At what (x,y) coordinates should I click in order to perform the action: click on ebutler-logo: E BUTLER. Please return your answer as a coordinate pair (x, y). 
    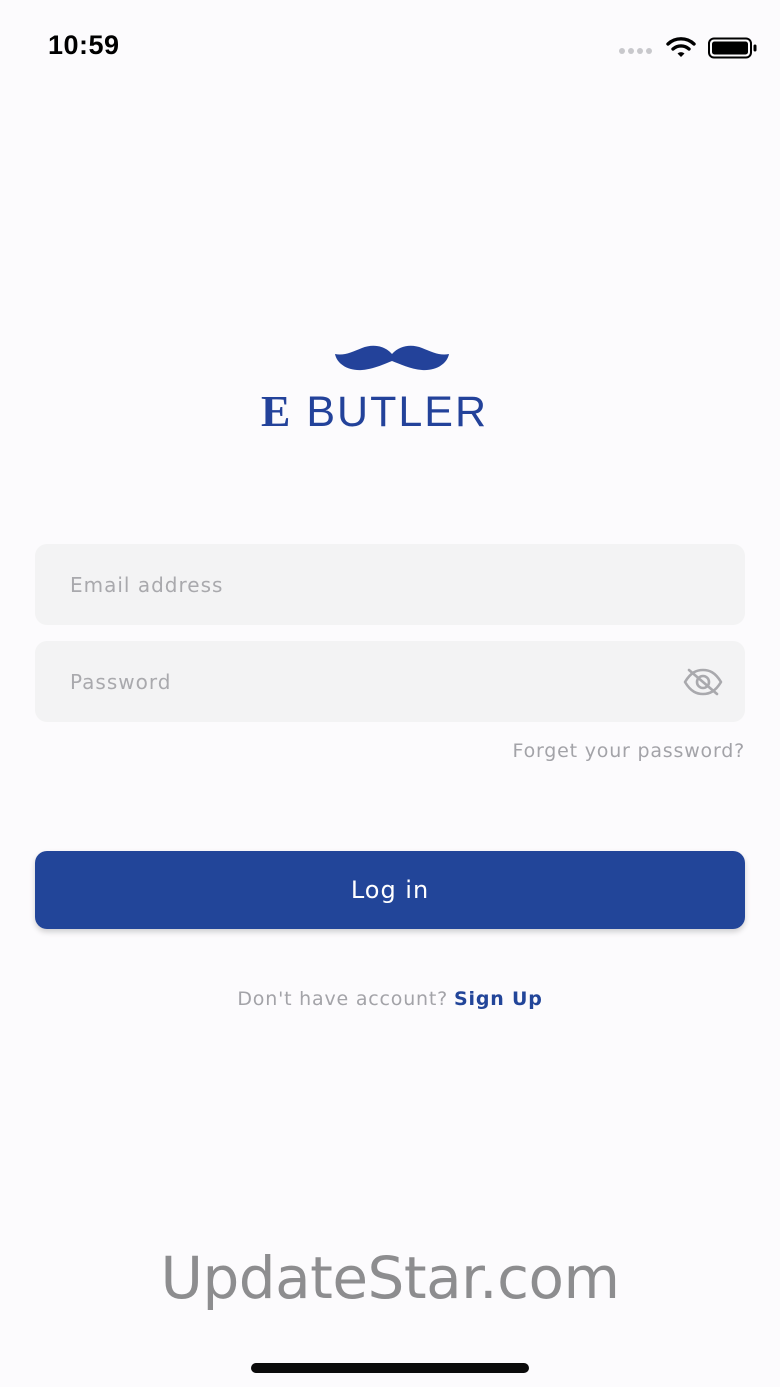
    Looking at the image, I should click on (391, 390).